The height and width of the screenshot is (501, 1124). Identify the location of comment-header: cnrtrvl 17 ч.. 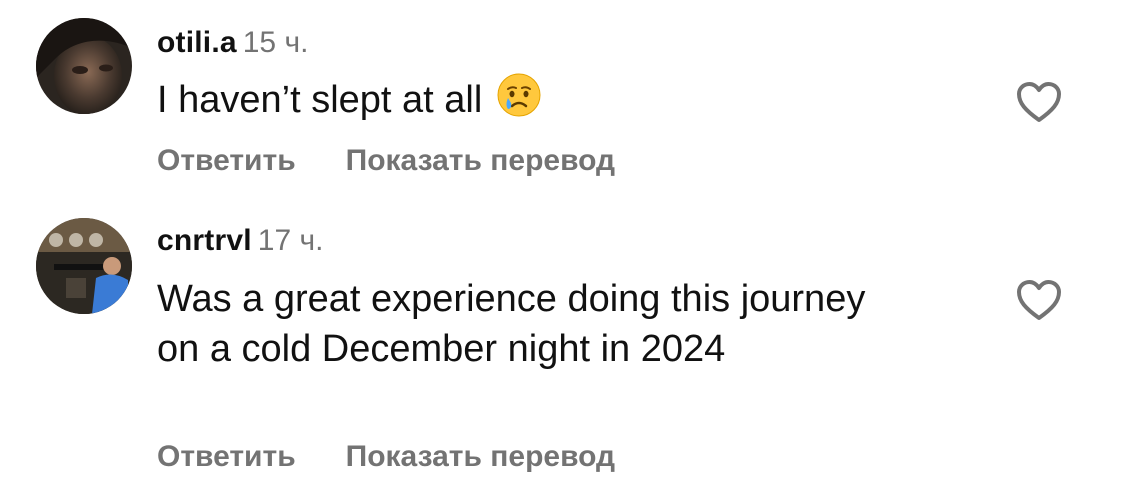
(240, 241).